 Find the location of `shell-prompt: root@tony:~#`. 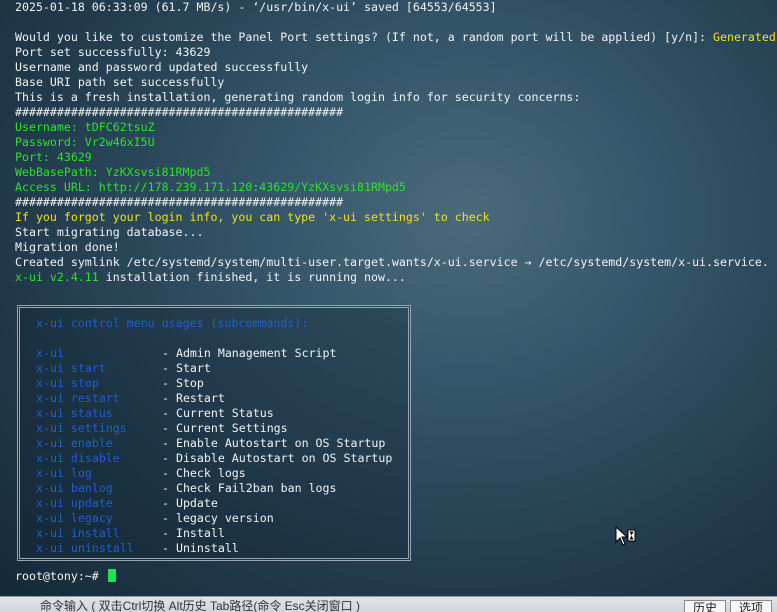

shell-prompt: root@tony:~# is located at coordinates (65, 576).